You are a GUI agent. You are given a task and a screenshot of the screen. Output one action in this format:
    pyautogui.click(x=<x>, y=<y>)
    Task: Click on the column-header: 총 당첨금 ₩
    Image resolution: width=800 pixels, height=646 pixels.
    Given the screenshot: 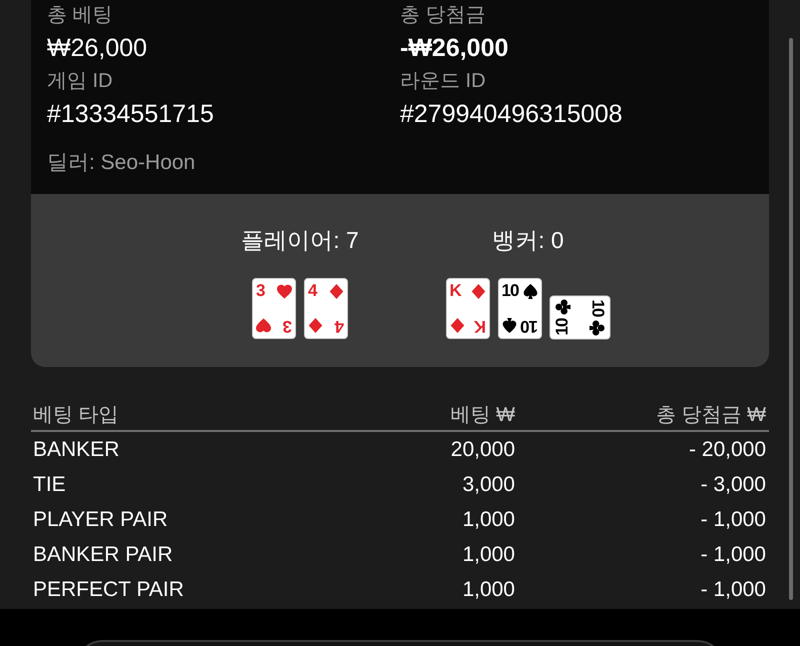 What is the action you would take?
    pyautogui.click(x=711, y=415)
    